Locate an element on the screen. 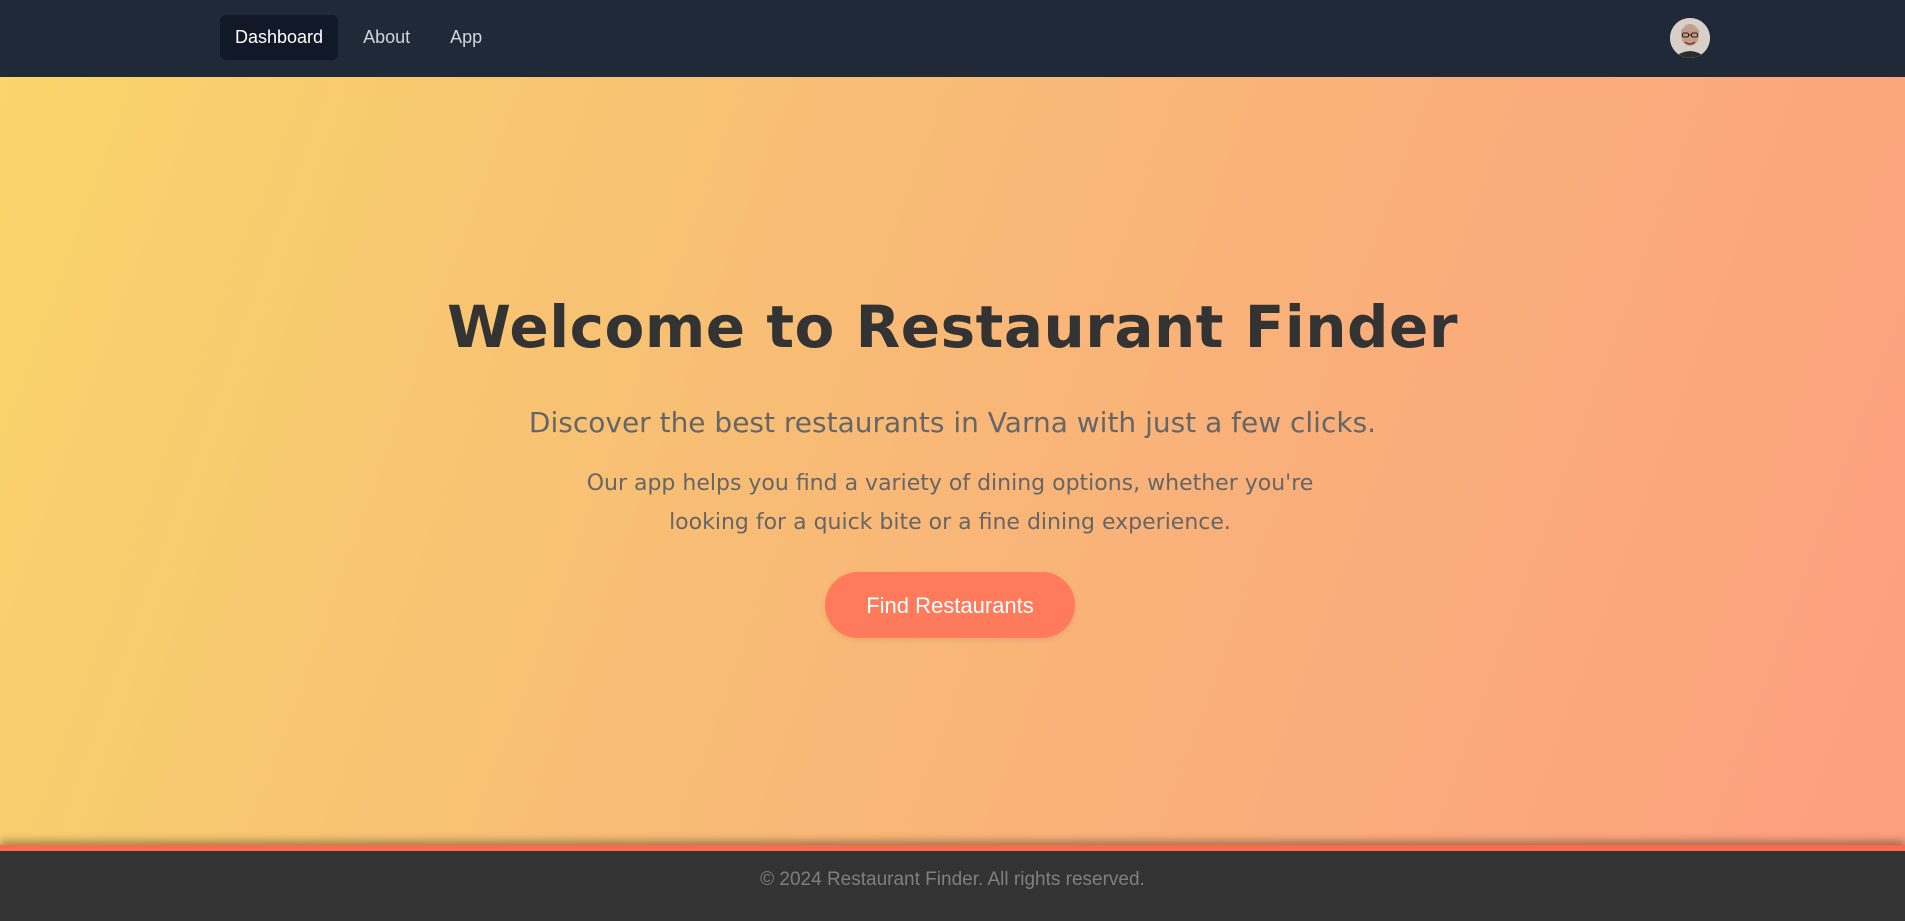 Image resolution: width=1905 pixels, height=921 pixels. nav-links: Dashboard About App is located at coordinates (358, 37).